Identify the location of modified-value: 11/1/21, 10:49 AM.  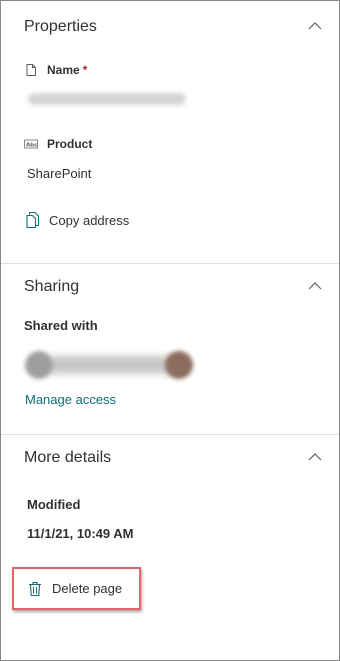
(80, 533).